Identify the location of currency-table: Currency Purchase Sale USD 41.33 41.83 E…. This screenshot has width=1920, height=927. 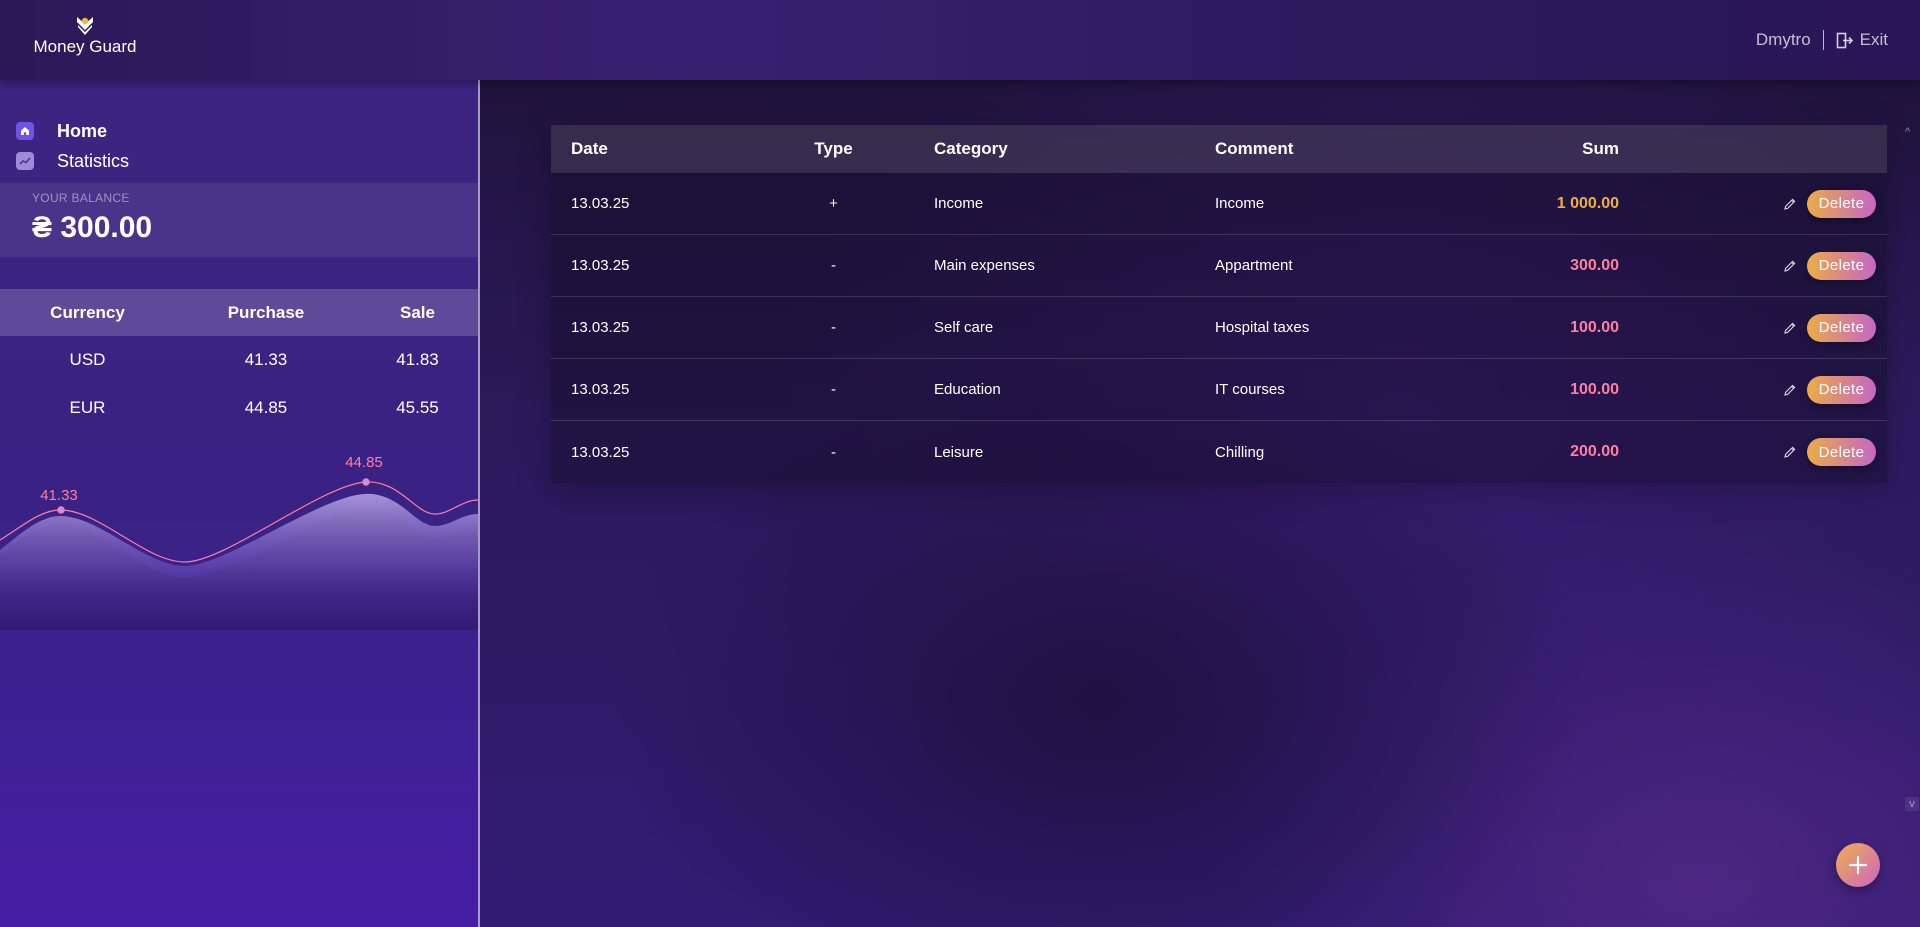
(239, 360).